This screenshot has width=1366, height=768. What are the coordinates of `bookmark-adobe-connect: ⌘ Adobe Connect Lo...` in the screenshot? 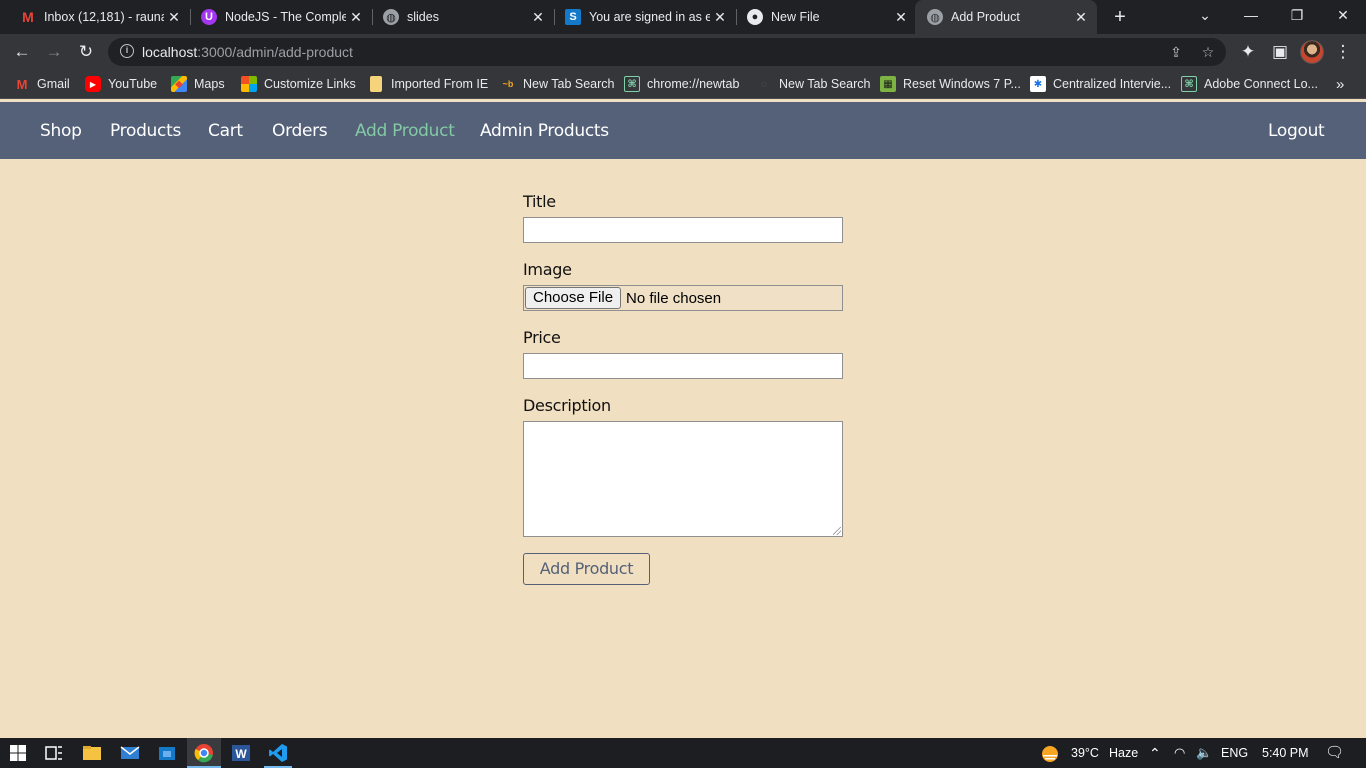 It's located at (1249, 84).